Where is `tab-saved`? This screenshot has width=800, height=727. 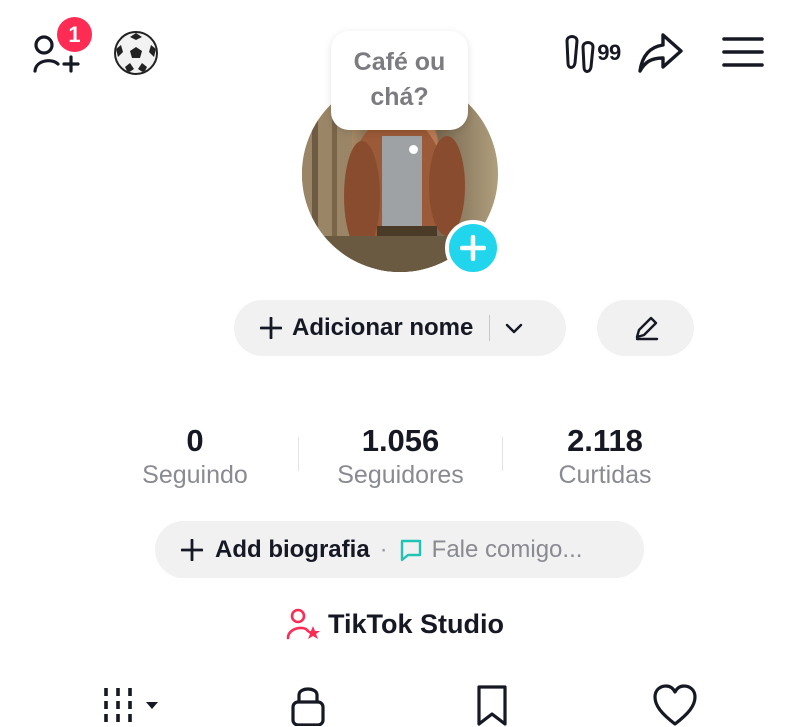
tab-saved is located at coordinates (492, 705).